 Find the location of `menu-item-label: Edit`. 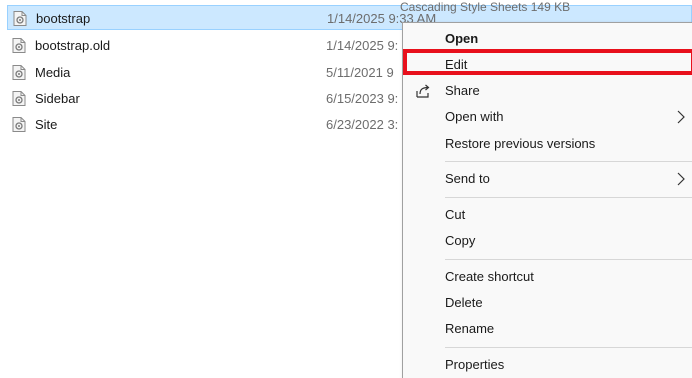

menu-item-label: Edit is located at coordinates (456, 64).